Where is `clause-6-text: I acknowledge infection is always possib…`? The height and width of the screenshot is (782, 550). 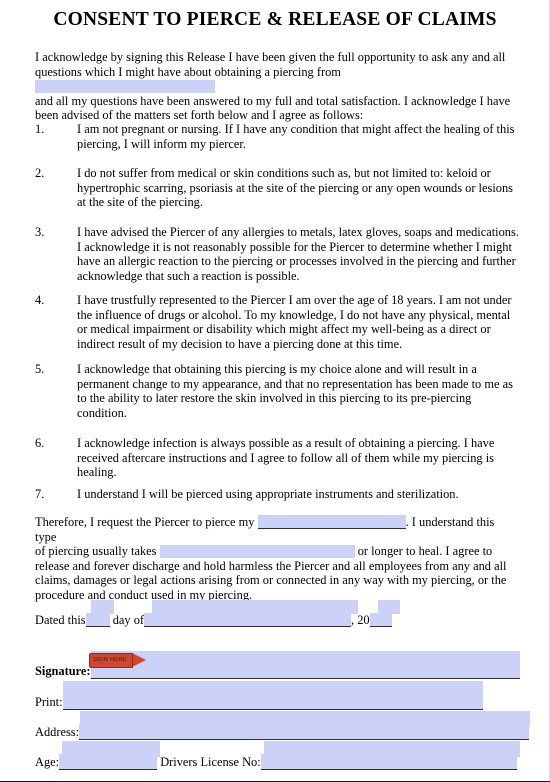
clause-6-text: I acknowledge infection is always possib… is located at coordinates (286, 458).